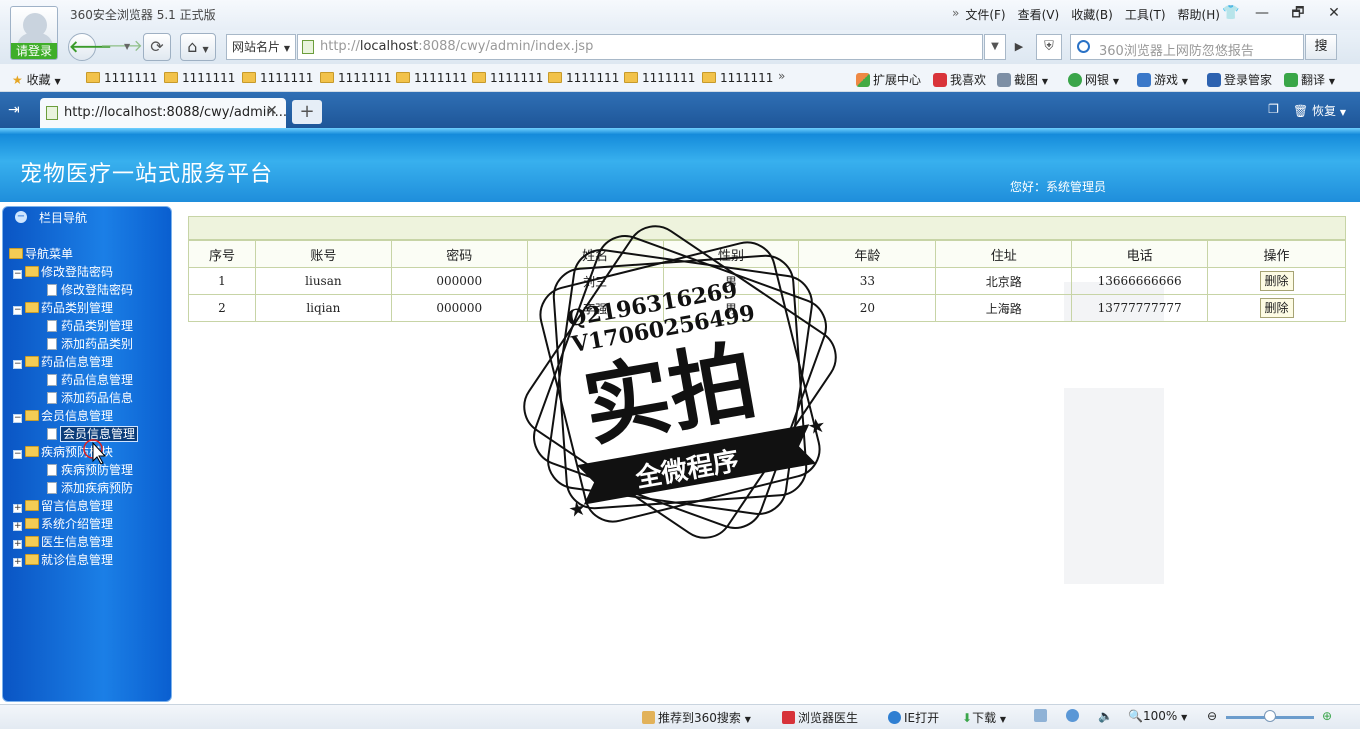 This screenshot has height=729, width=1360. I want to click on tool-extensions: 扩展中心, so click(888, 79).